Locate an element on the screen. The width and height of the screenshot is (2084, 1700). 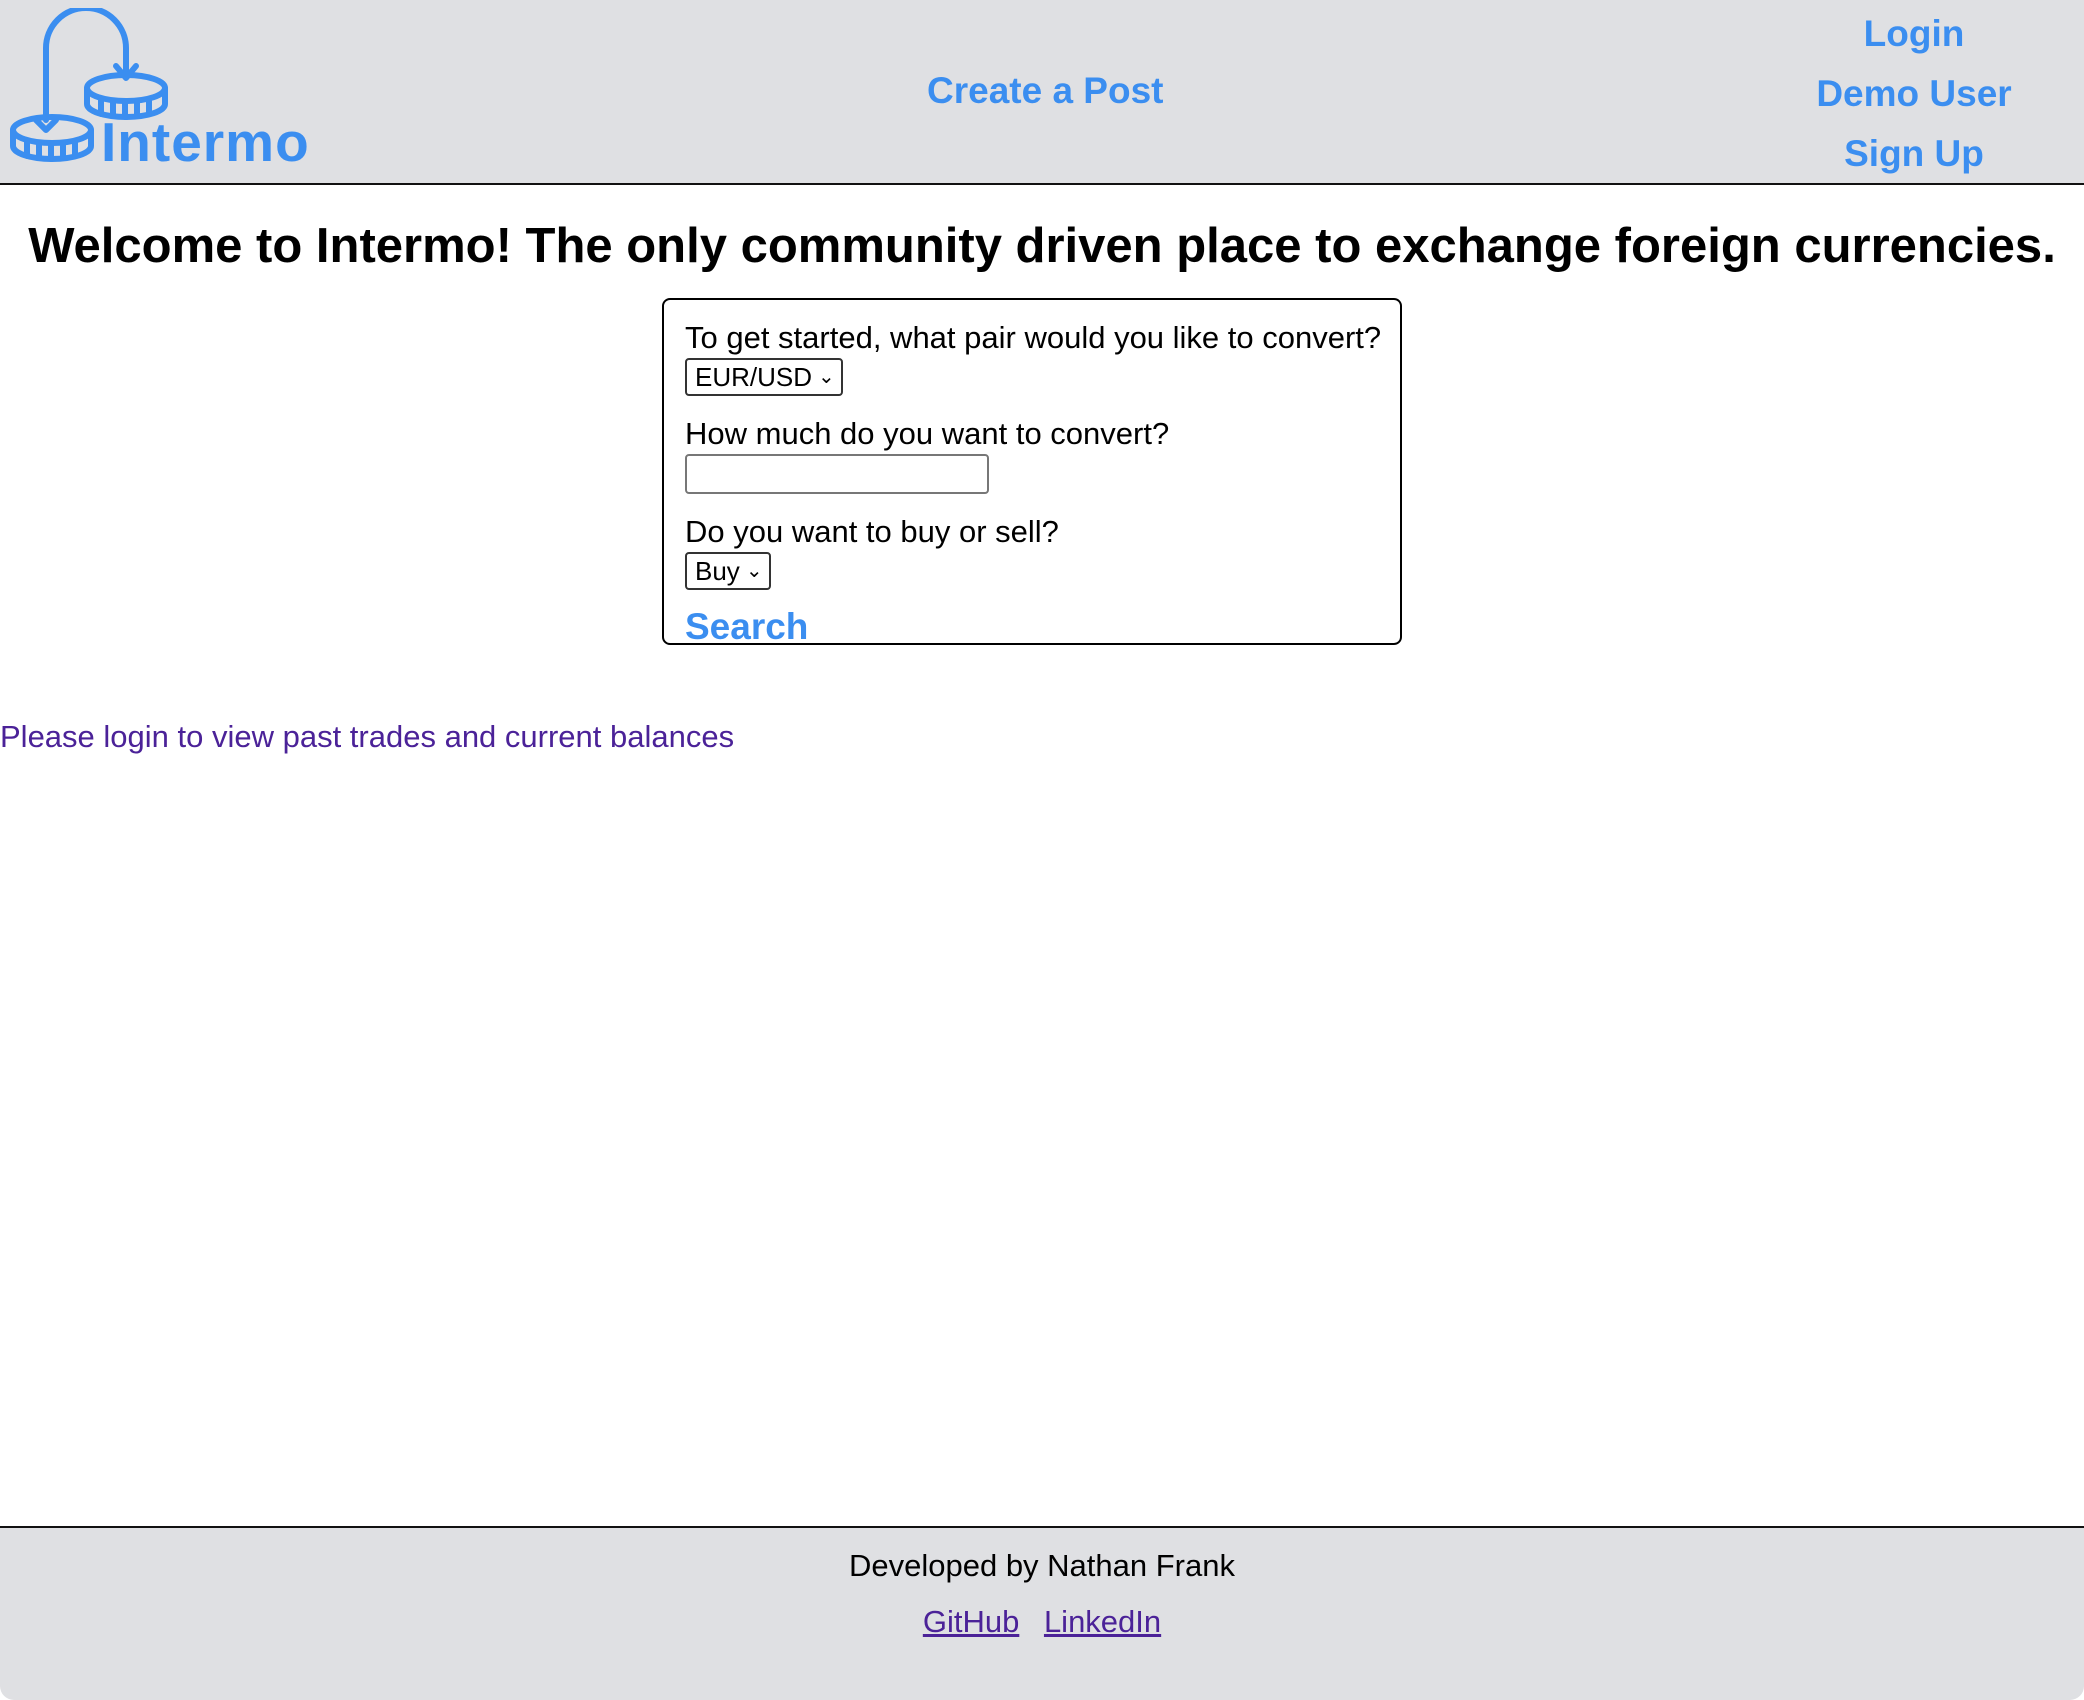
side-select: Buy ⌄ is located at coordinates (728, 571).